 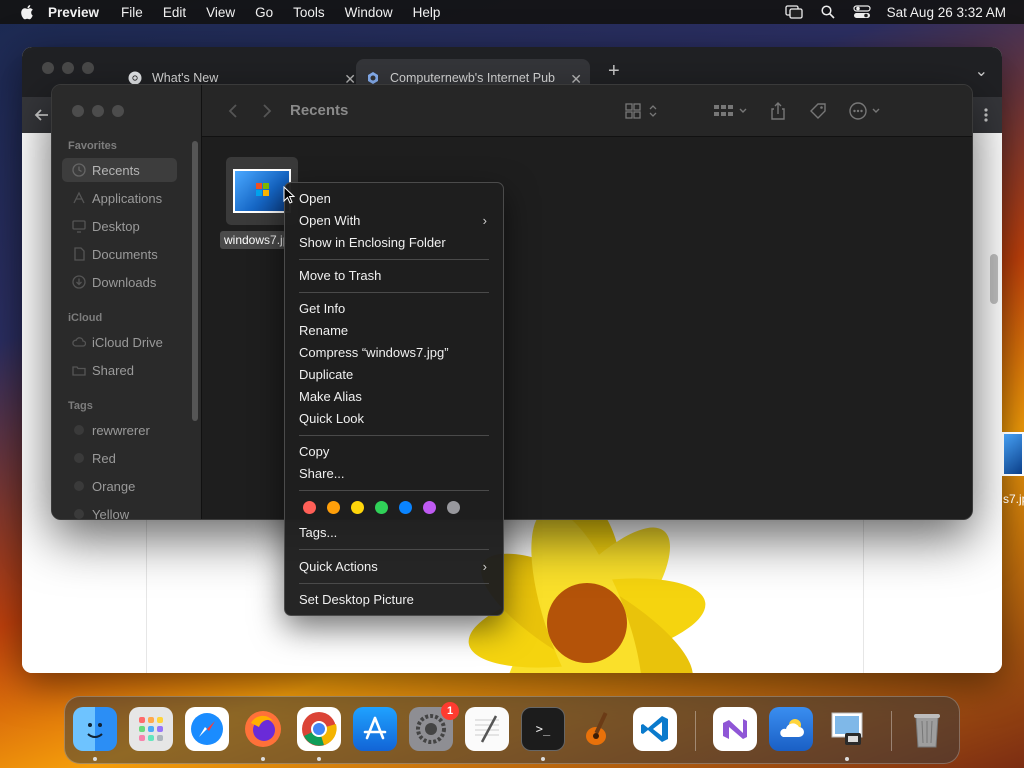 I want to click on forward-chevron-icon, so click(x=266, y=111).